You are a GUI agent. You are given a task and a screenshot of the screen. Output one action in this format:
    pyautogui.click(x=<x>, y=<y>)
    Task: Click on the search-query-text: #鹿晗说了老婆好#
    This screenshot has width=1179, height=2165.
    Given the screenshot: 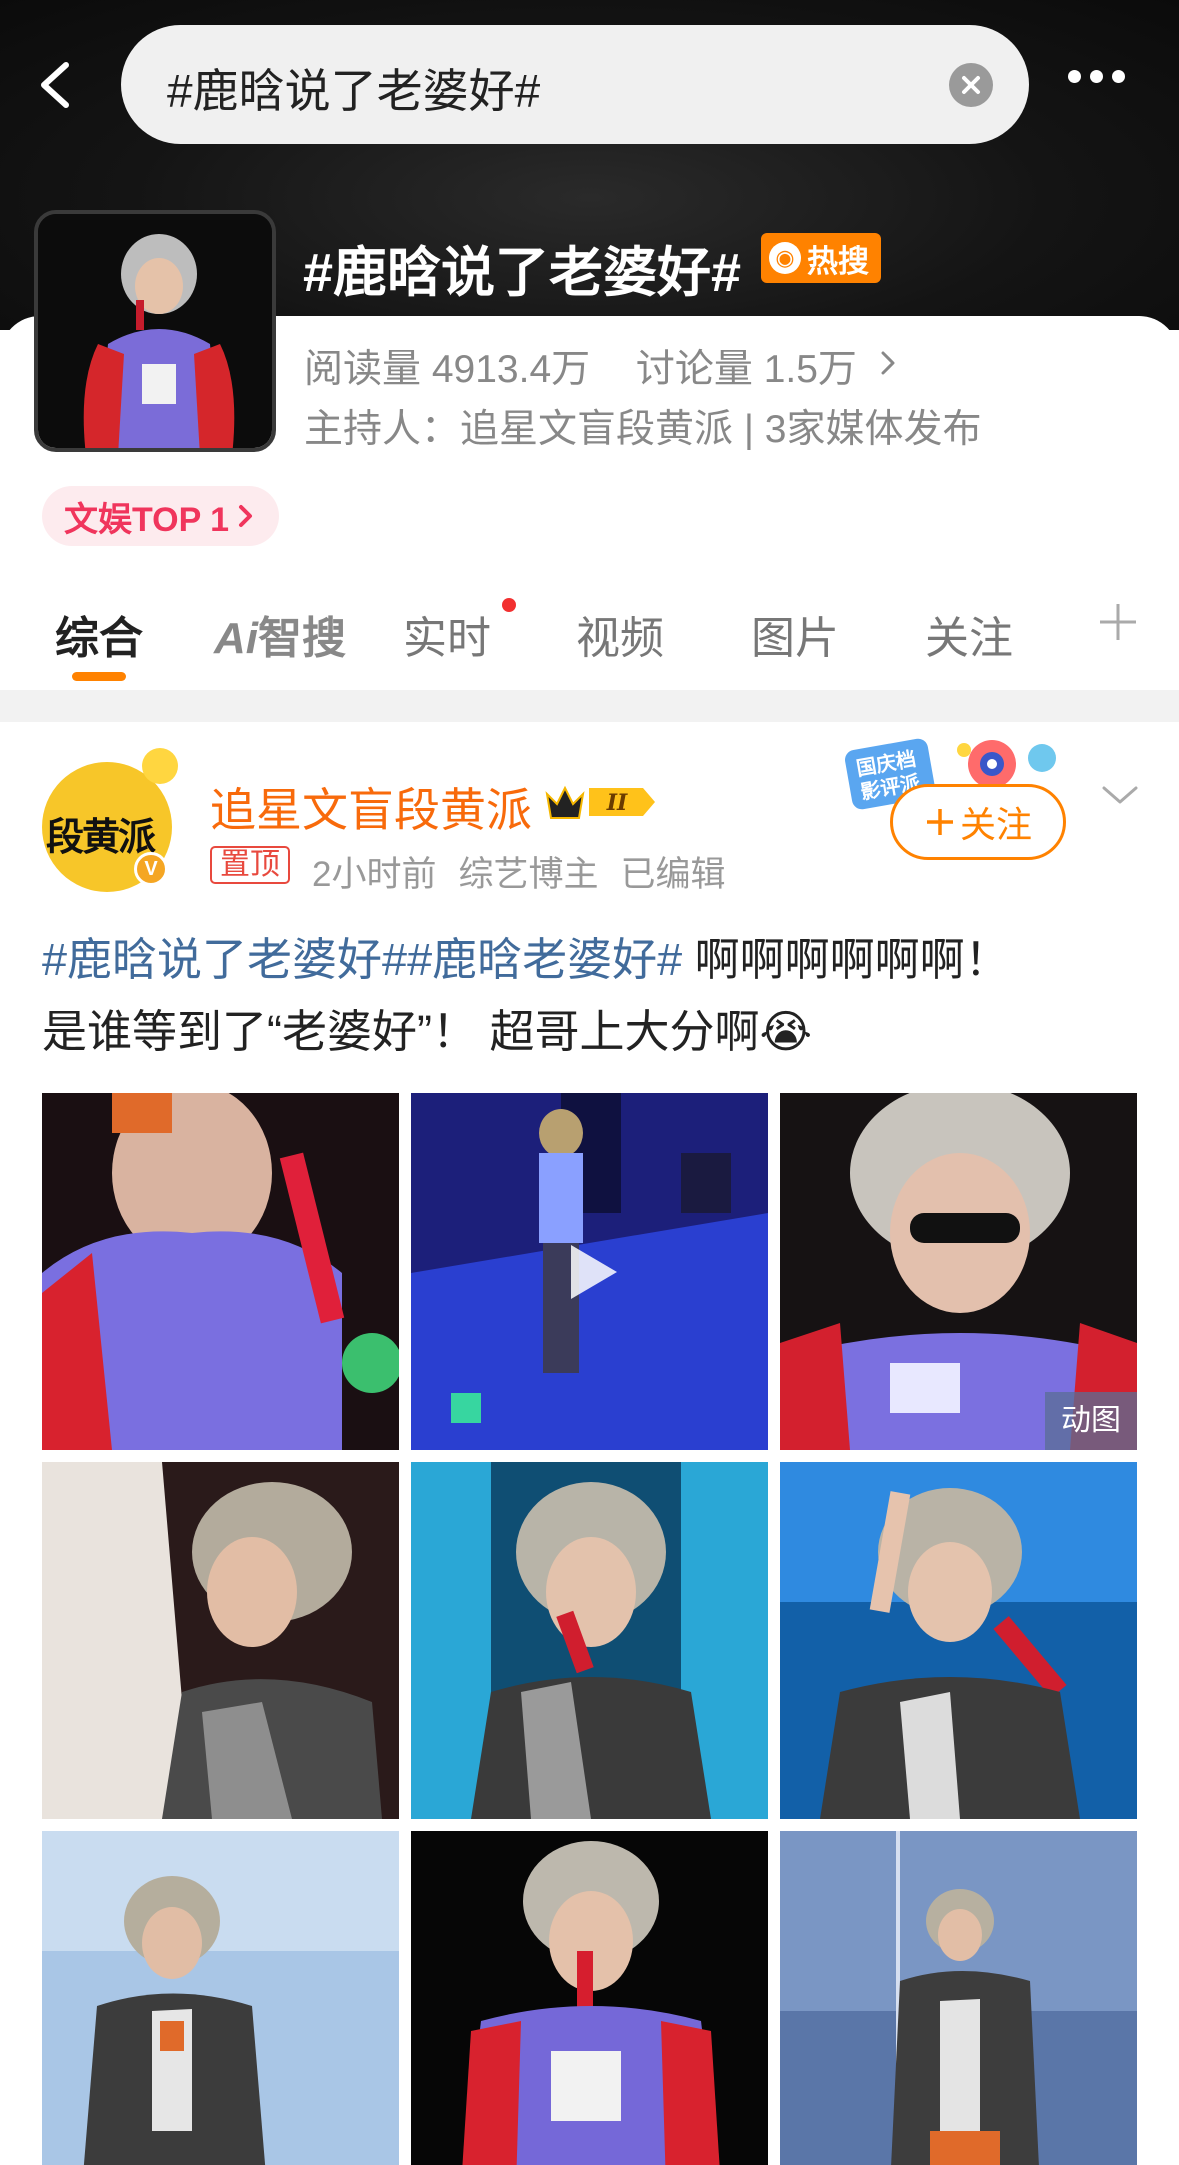 What is the action you would take?
    pyautogui.click(x=354, y=91)
    